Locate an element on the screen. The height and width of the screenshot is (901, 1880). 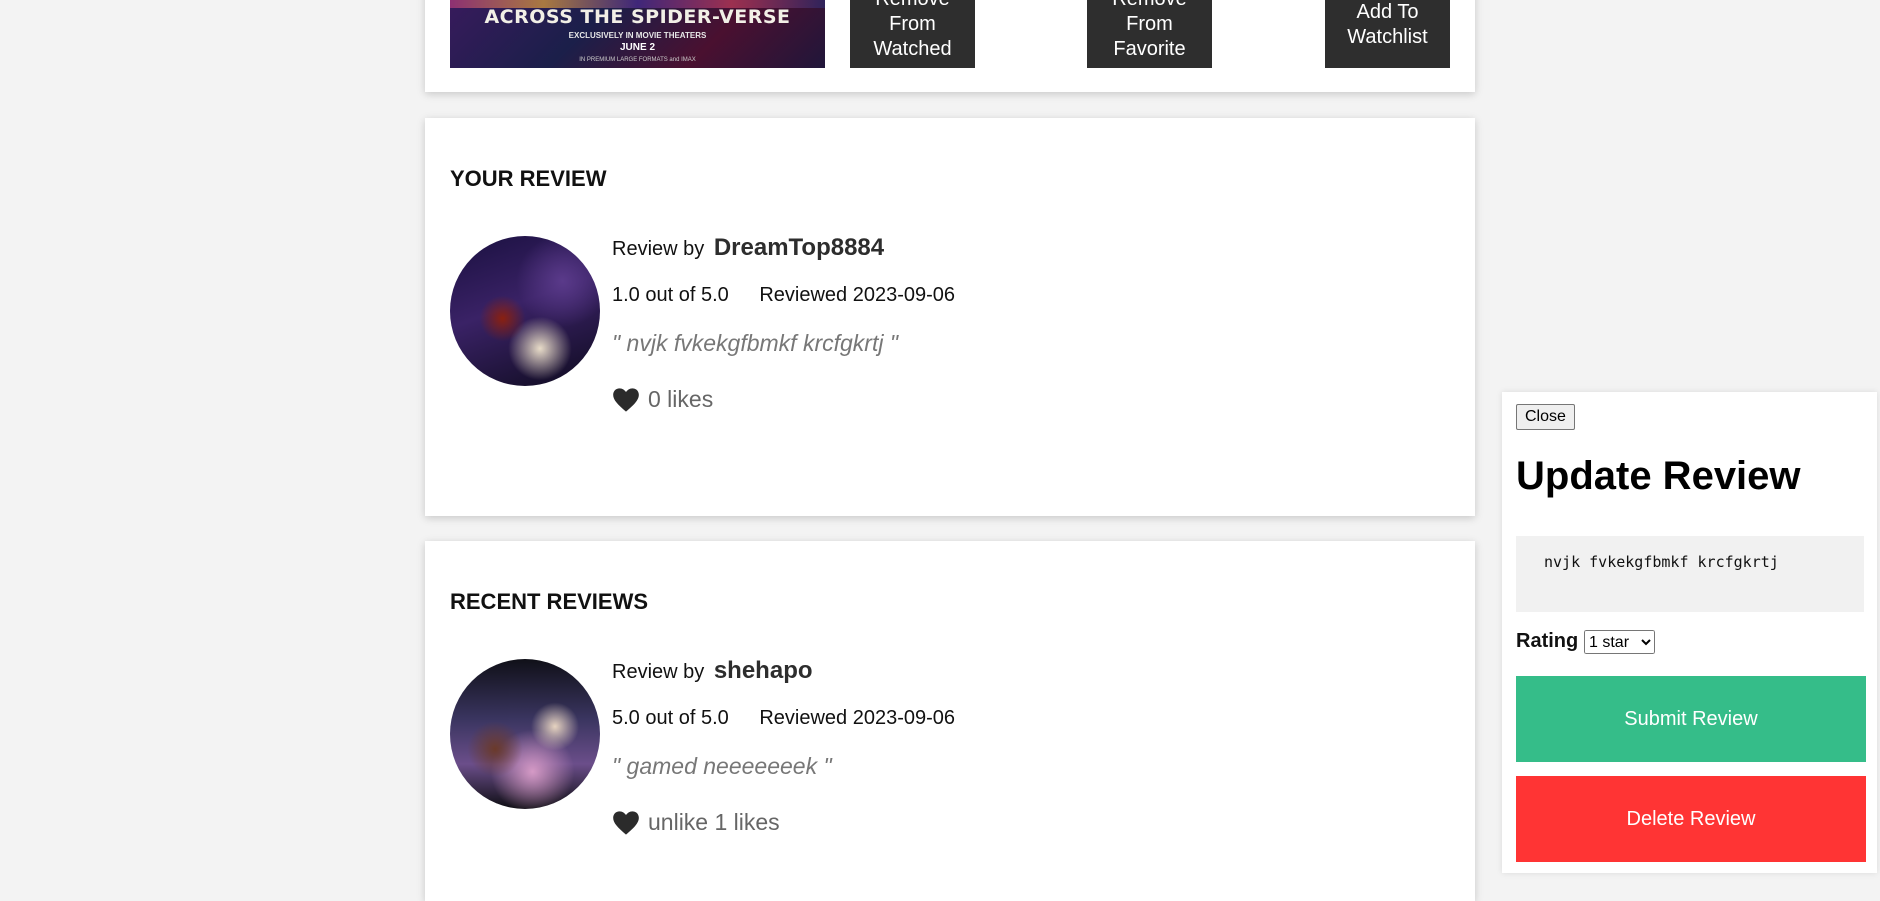
review-author-line: Review by shehapo is located at coordinates (712, 671).